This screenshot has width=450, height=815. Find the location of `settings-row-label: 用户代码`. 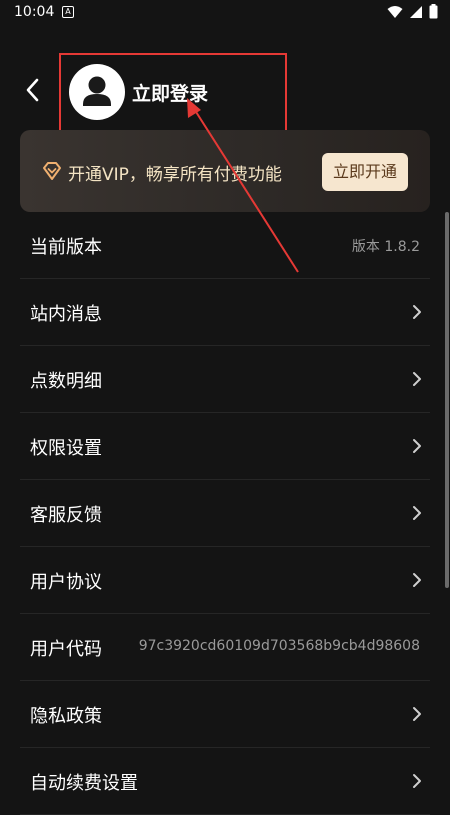

settings-row-label: 用户代码 is located at coordinates (66, 649).